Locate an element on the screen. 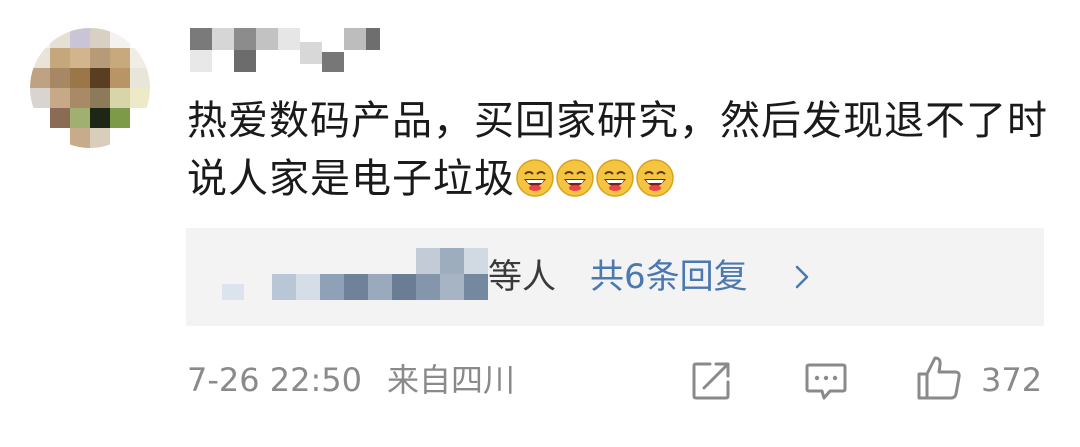 The height and width of the screenshot is (447, 1080). chevron-right-icon is located at coordinates (802, 277).